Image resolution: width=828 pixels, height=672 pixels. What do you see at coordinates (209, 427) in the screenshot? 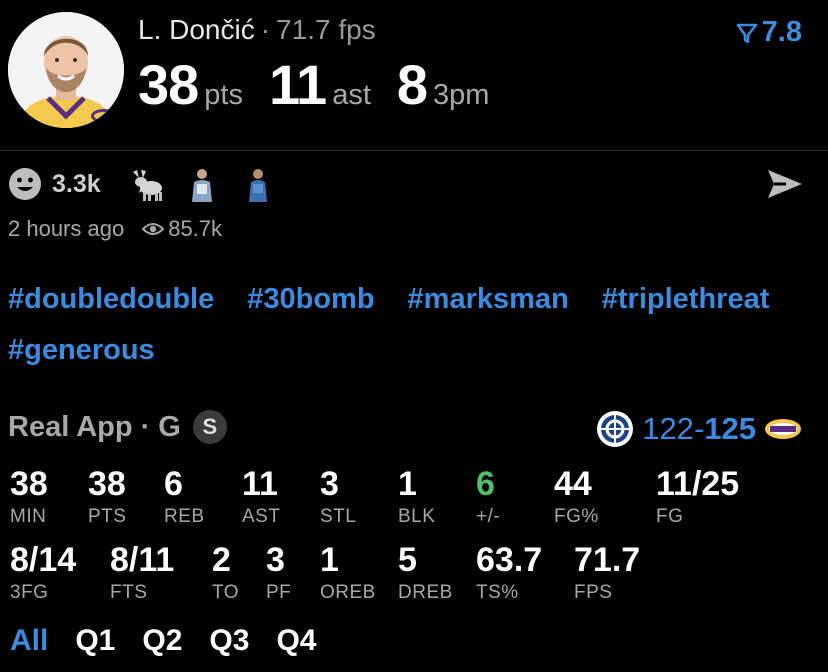
I see `s-badge: S` at bounding box center [209, 427].